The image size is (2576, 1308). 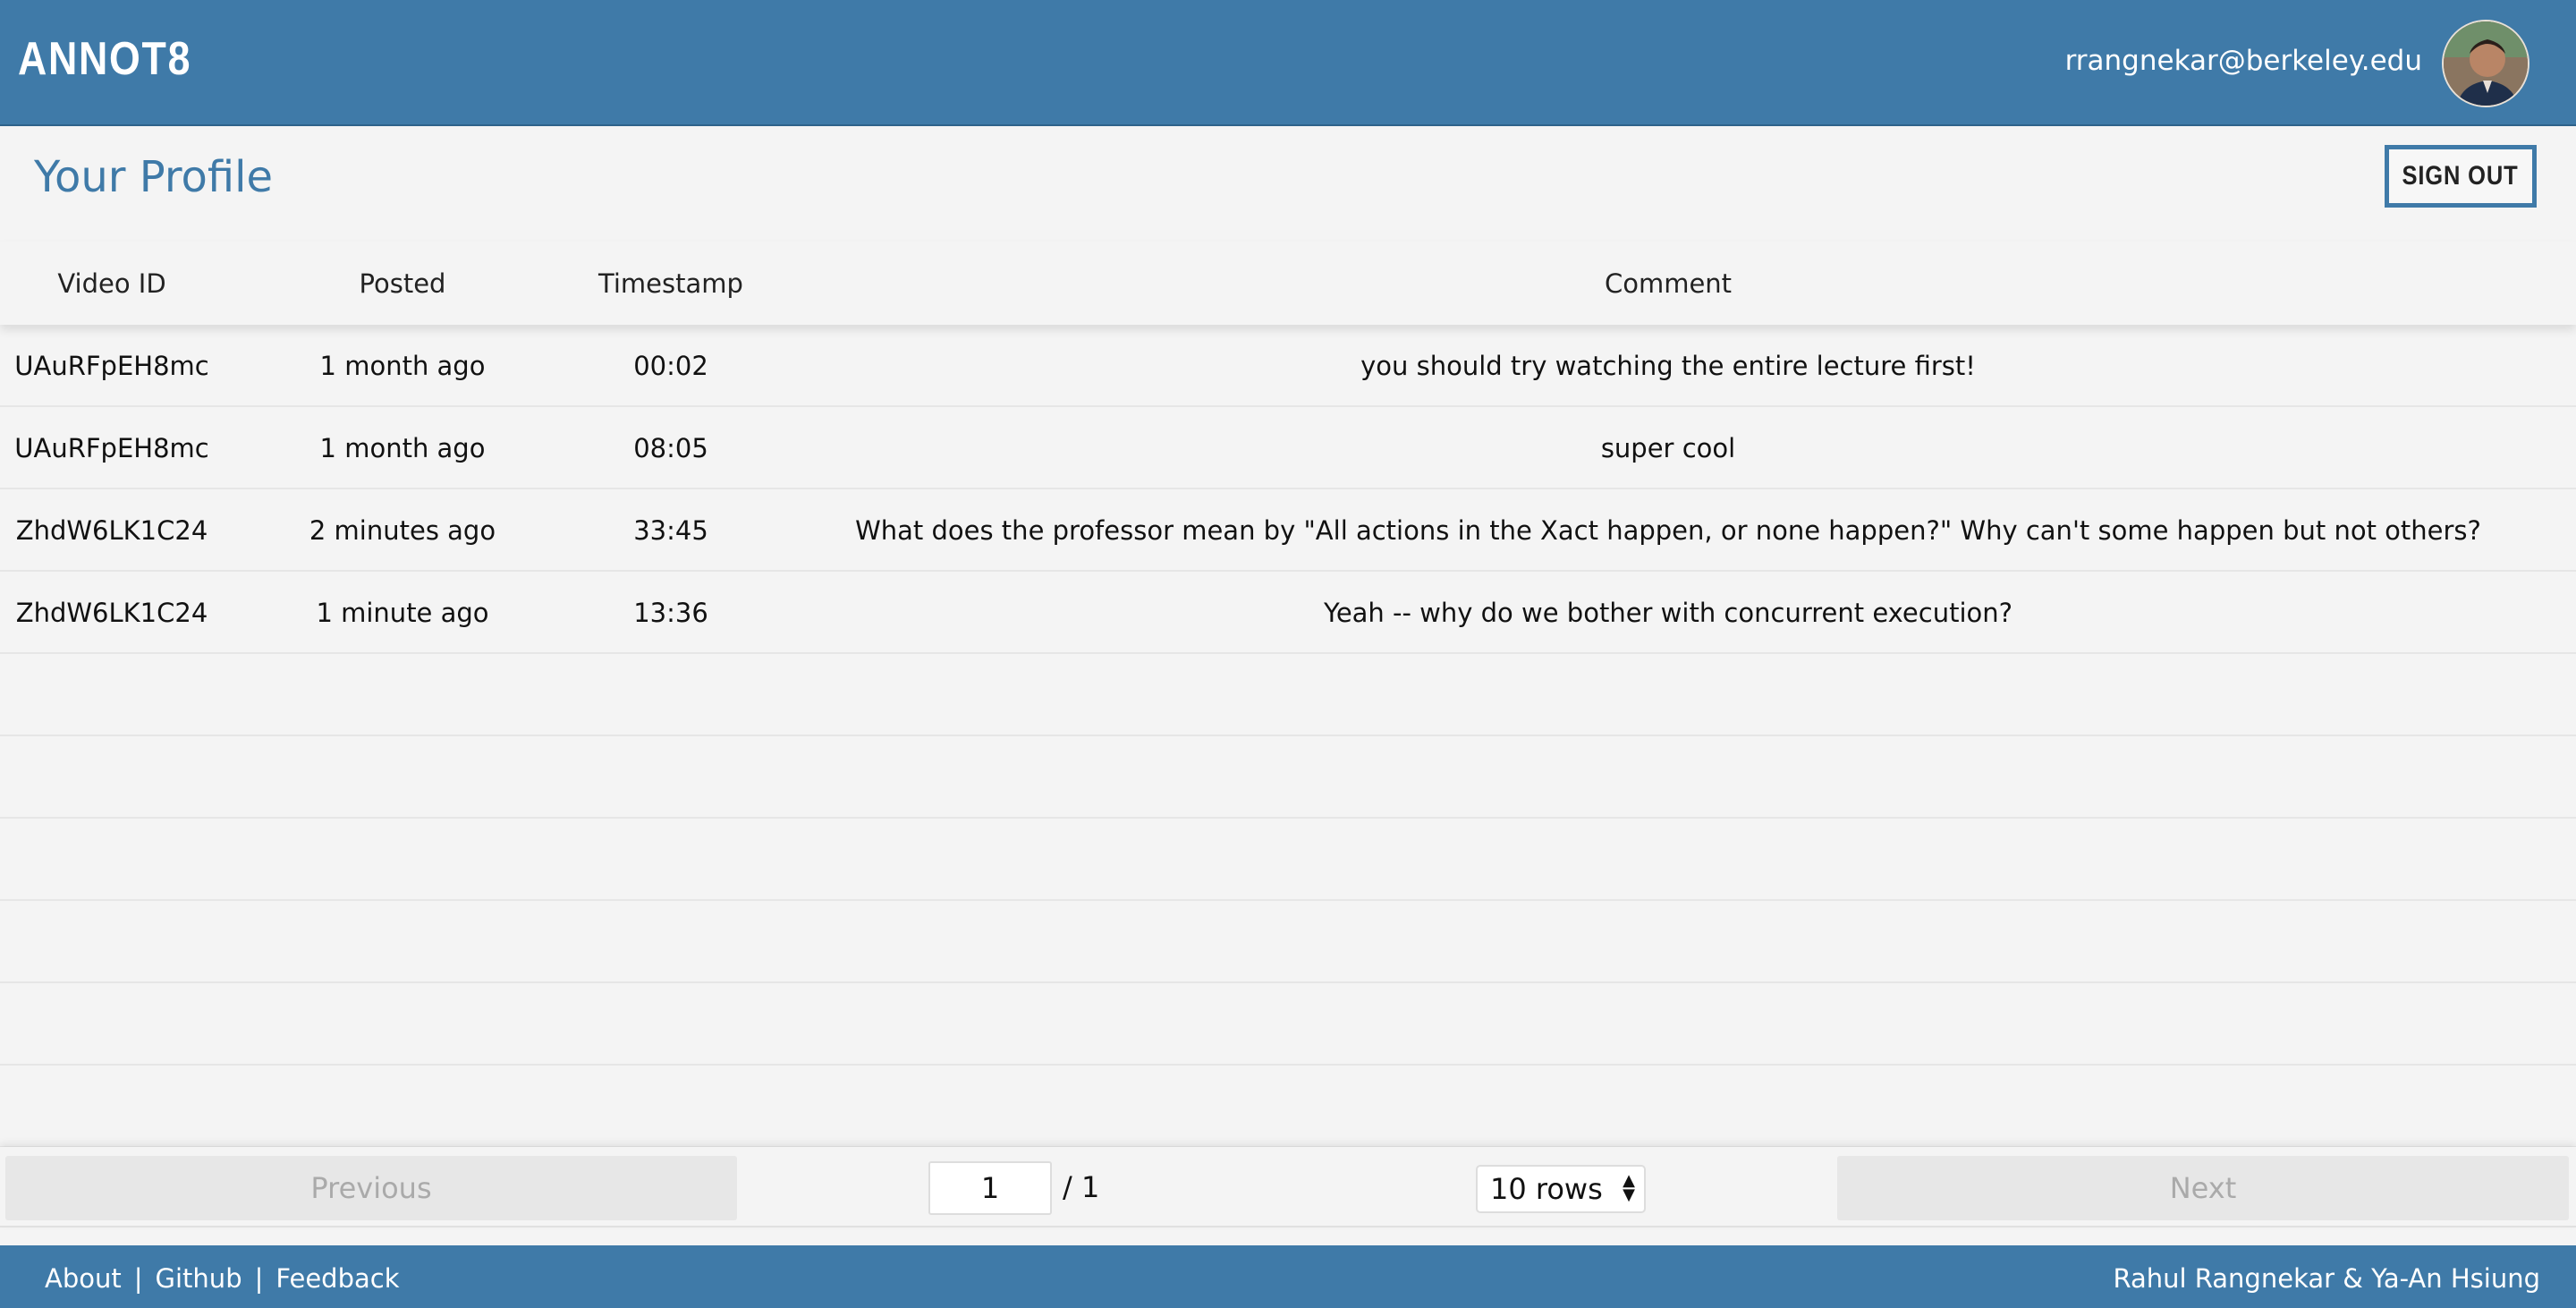 What do you see at coordinates (1668, 448) in the screenshot?
I see `cell-comment: super cool` at bounding box center [1668, 448].